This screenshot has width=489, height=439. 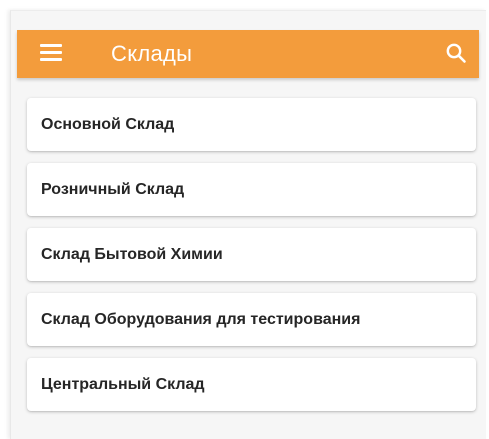 What do you see at coordinates (113, 189) in the screenshot?
I see `warehouse-name: Розничный Склад` at bounding box center [113, 189].